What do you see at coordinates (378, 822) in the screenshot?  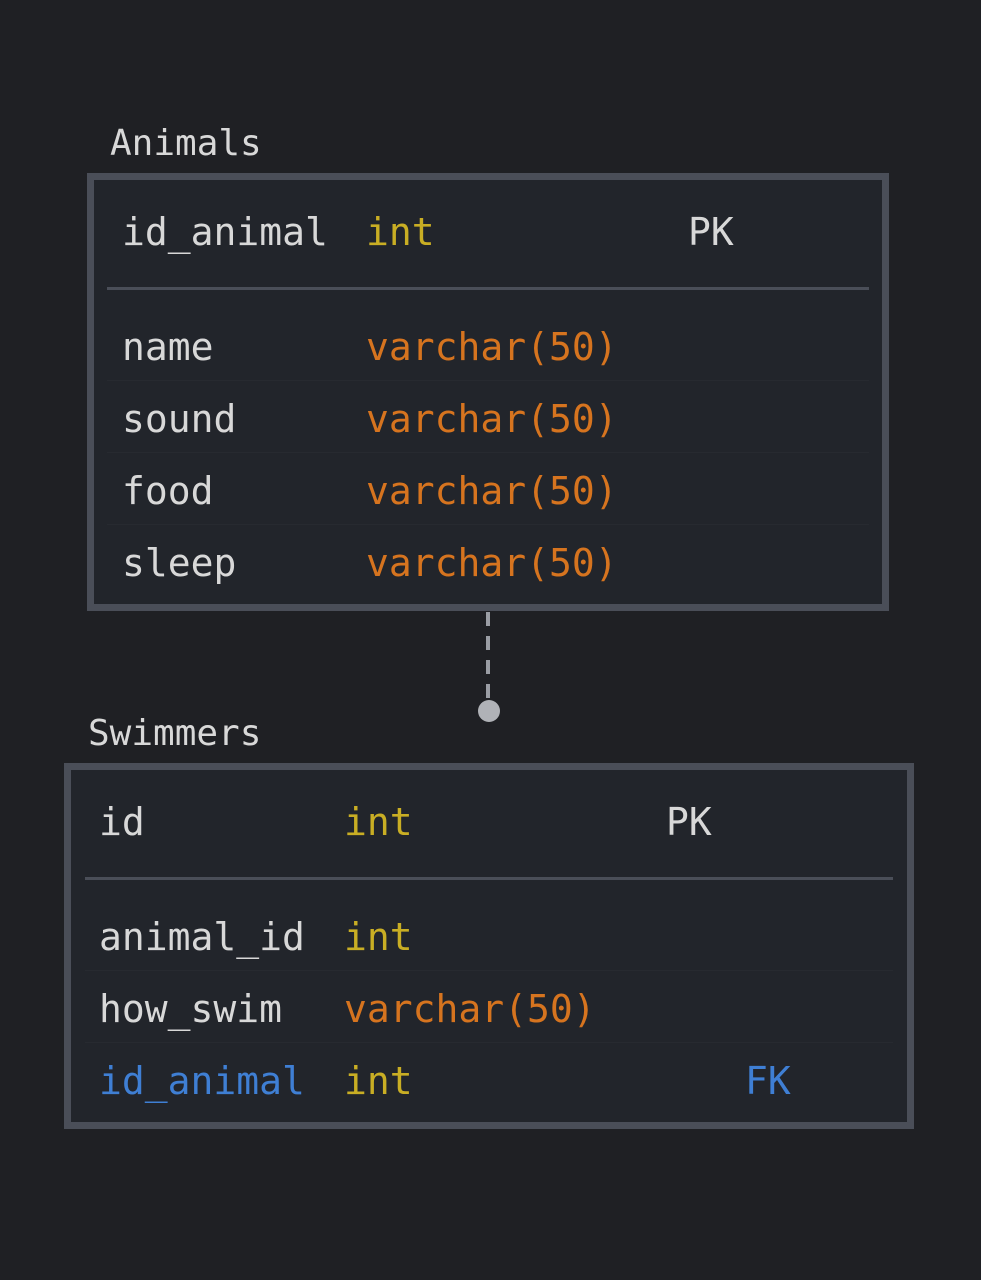 I see `pk-field-type: int` at bounding box center [378, 822].